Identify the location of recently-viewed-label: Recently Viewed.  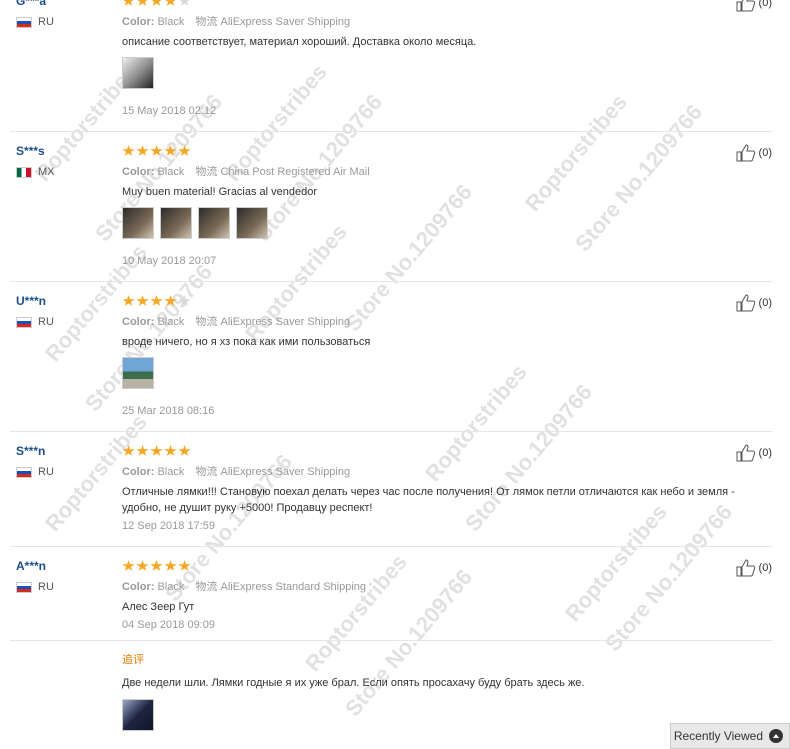
(718, 736).